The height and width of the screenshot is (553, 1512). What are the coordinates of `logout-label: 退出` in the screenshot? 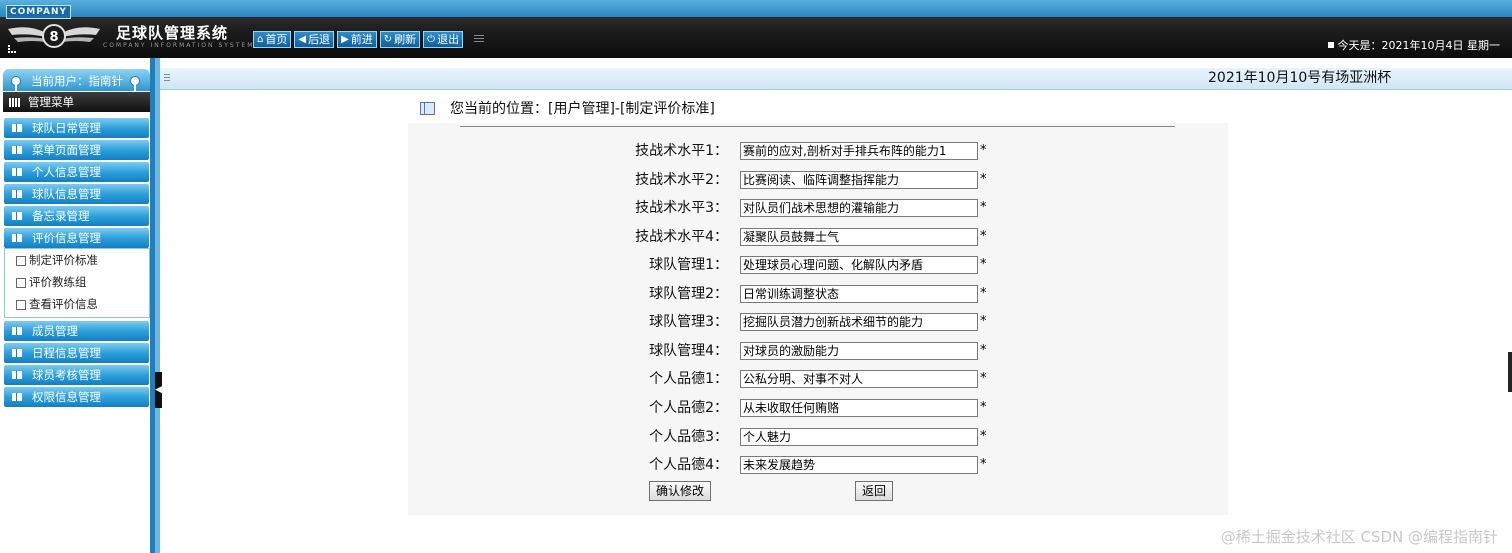 It's located at (448, 39).